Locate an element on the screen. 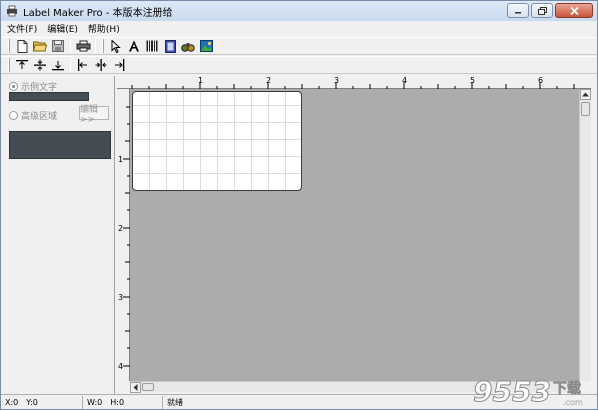 This screenshot has width=598, height=410. watermark-suffix: 下载 is located at coordinates (567, 388).